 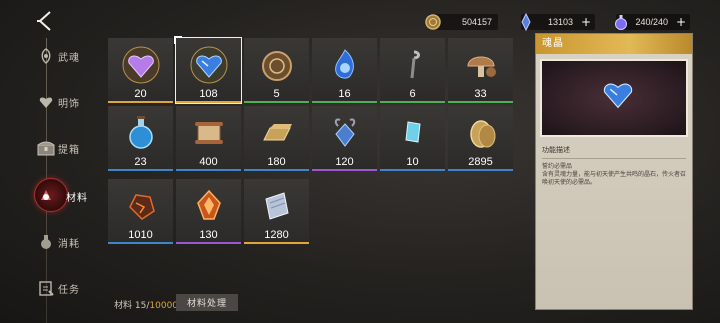 I want to click on sidebar-item-ornament: 明饰, so click(x=69, y=102).